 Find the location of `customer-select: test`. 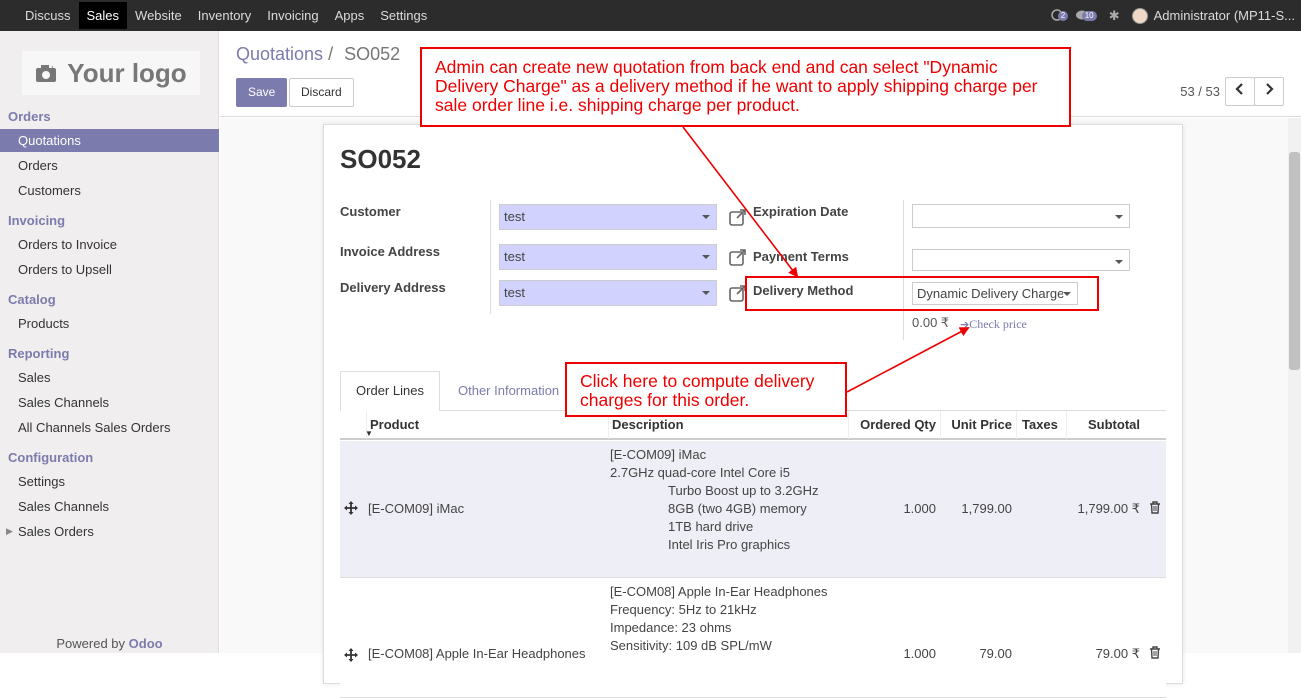

customer-select: test is located at coordinates (608, 217).